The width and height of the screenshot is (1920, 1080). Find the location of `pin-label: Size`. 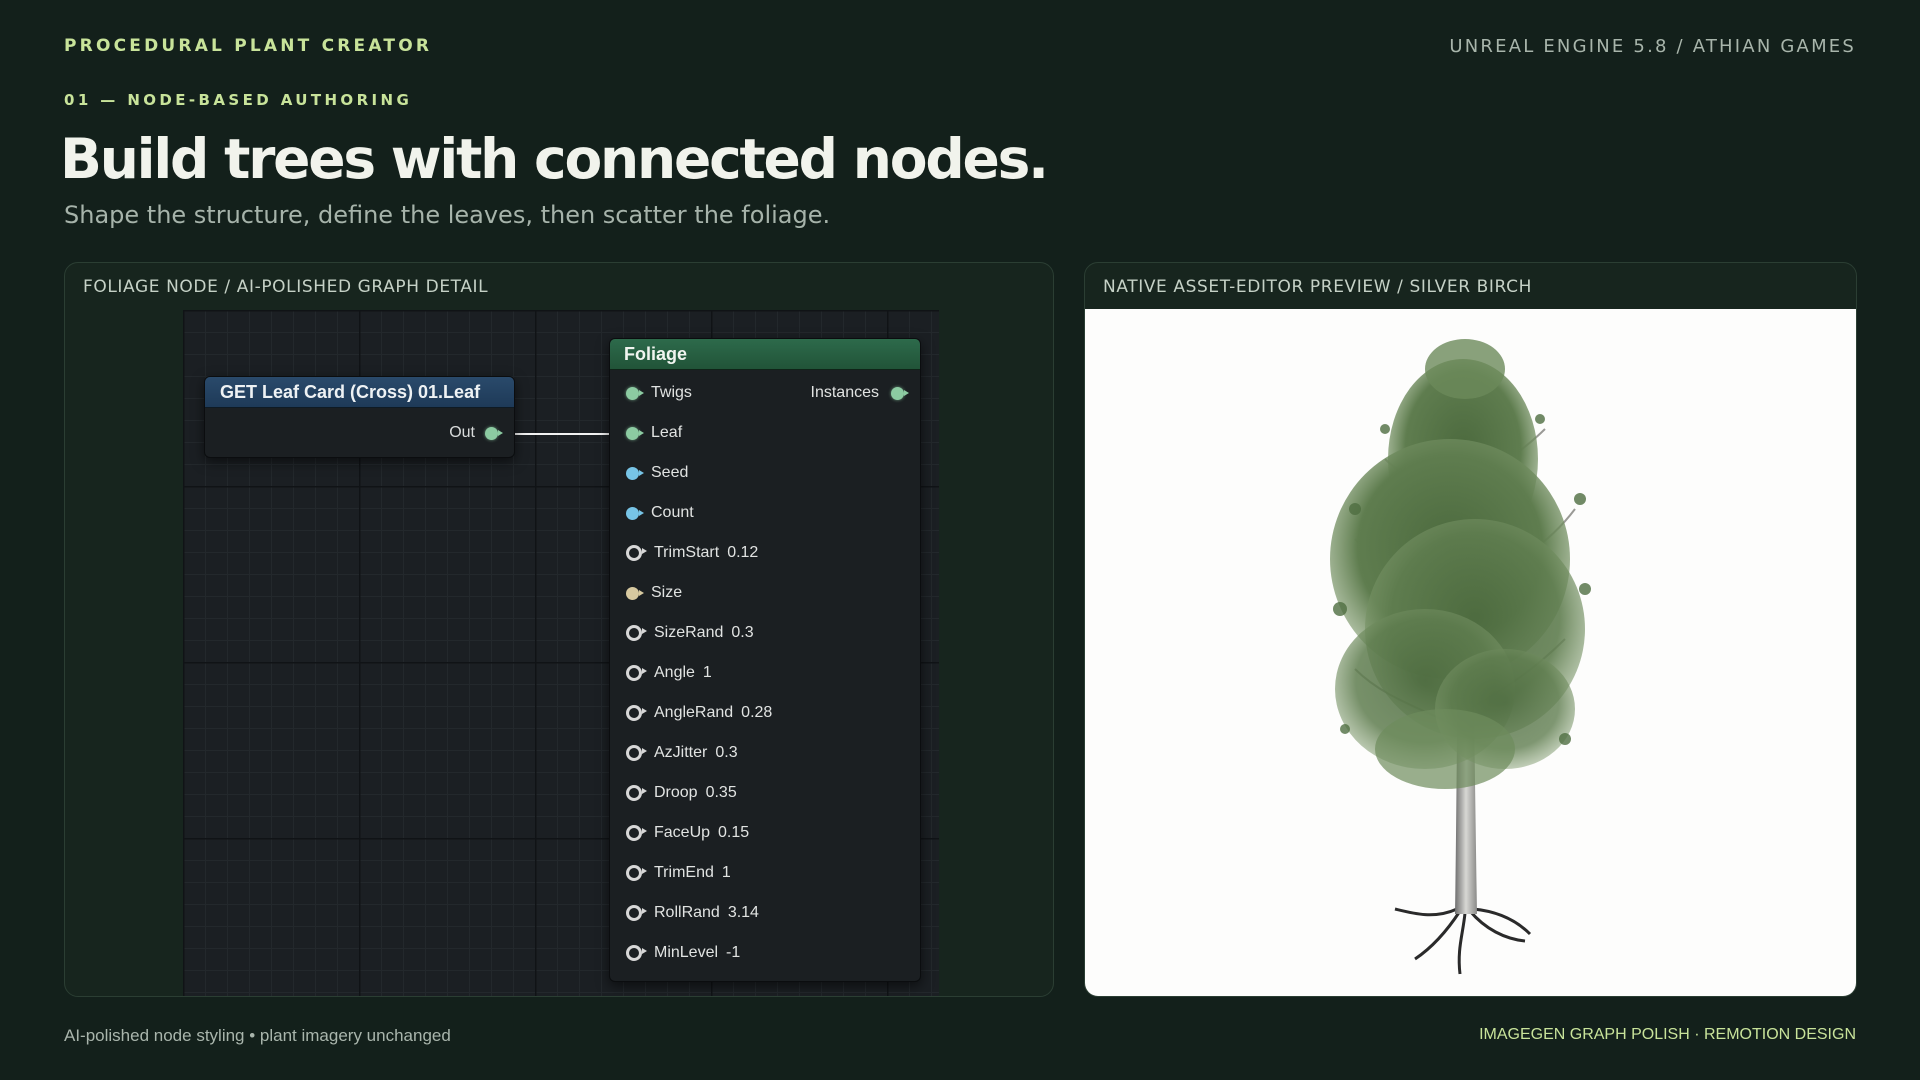

pin-label: Size is located at coordinates (667, 592).